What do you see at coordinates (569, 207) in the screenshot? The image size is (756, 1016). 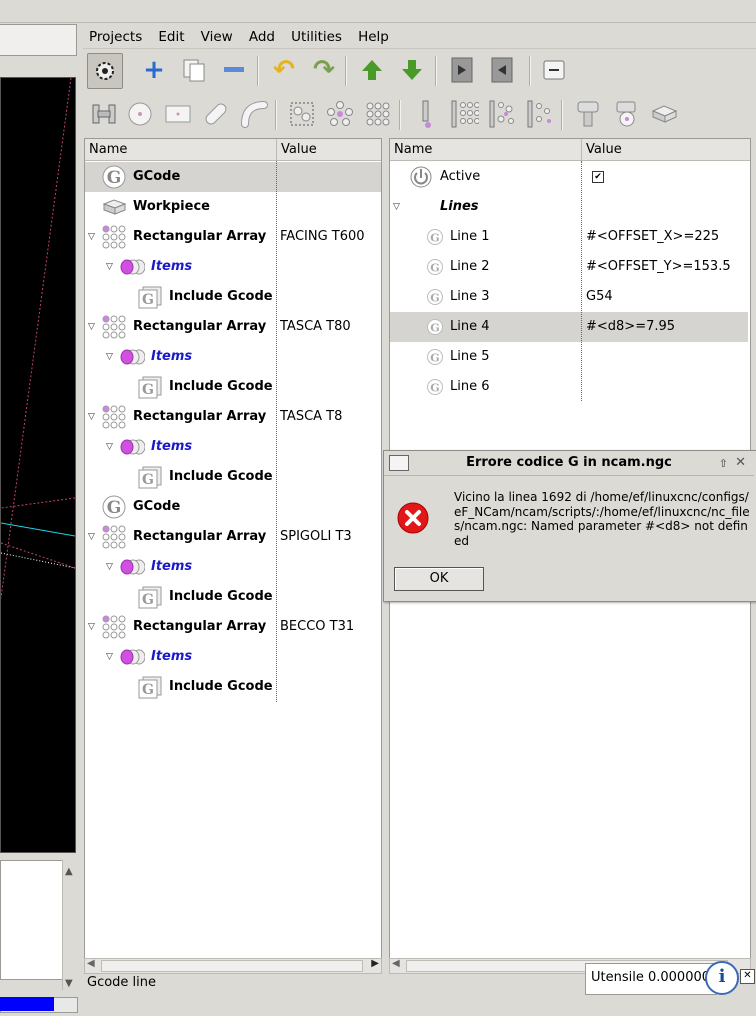 I see `property-row: ▽ Lines` at bounding box center [569, 207].